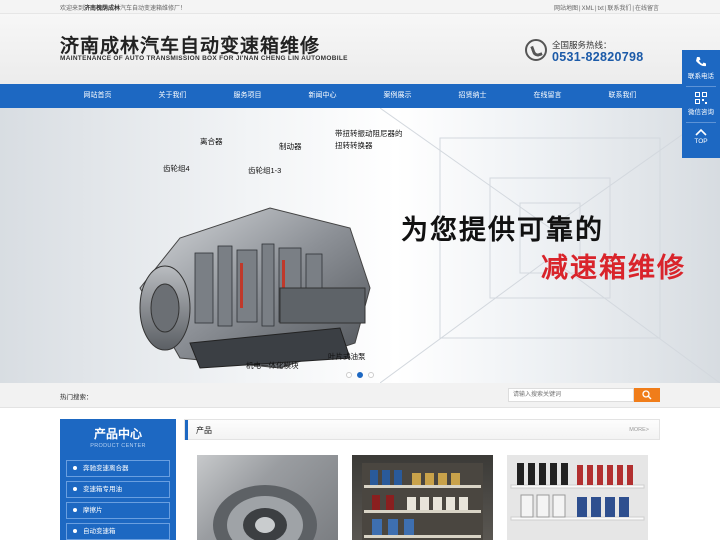  What do you see at coordinates (172, 96) in the screenshot?
I see `nav-about: 关于我们` at bounding box center [172, 96].